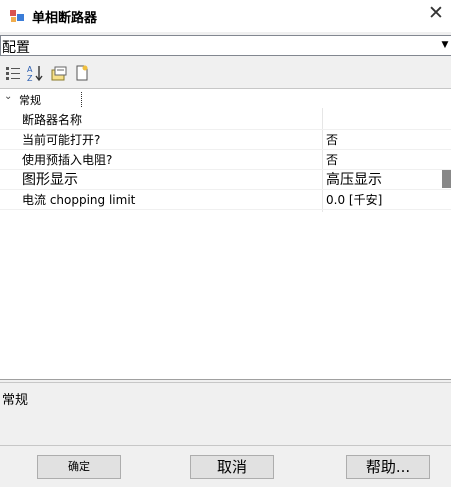  I want to click on property-name: 电流 chopping limit, so click(79, 200).